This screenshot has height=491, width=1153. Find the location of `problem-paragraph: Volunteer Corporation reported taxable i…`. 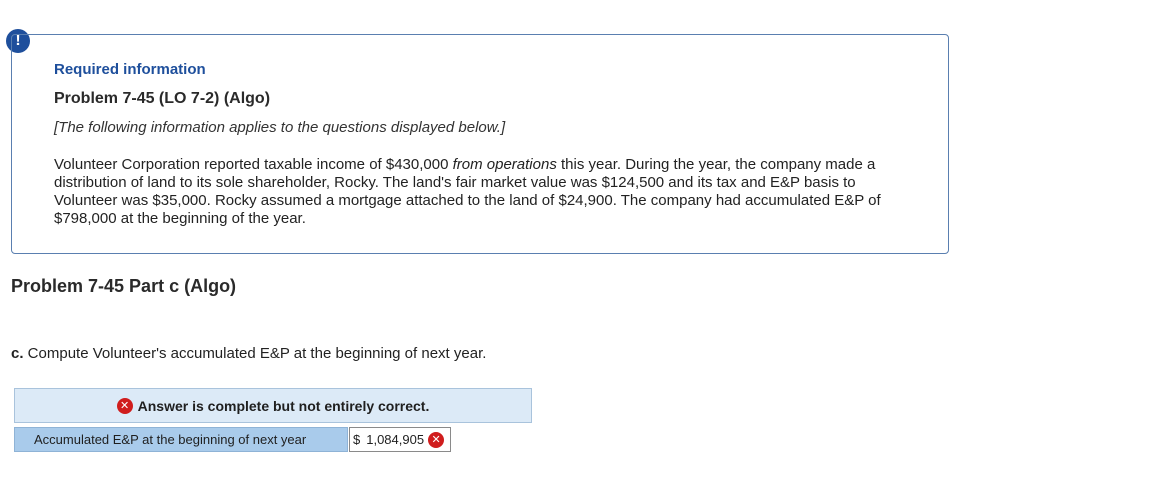

problem-paragraph: Volunteer Corporation reported taxable i… is located at coordinates (479, 192).